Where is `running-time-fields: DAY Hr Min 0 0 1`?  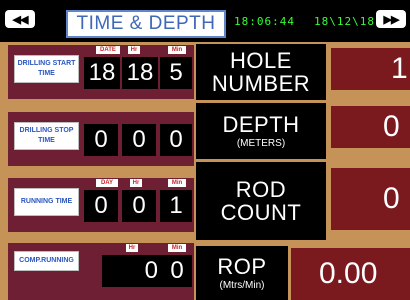 running-time-fields: DAY Hr Min 0 0 1 is located at coordinates (138, 204).